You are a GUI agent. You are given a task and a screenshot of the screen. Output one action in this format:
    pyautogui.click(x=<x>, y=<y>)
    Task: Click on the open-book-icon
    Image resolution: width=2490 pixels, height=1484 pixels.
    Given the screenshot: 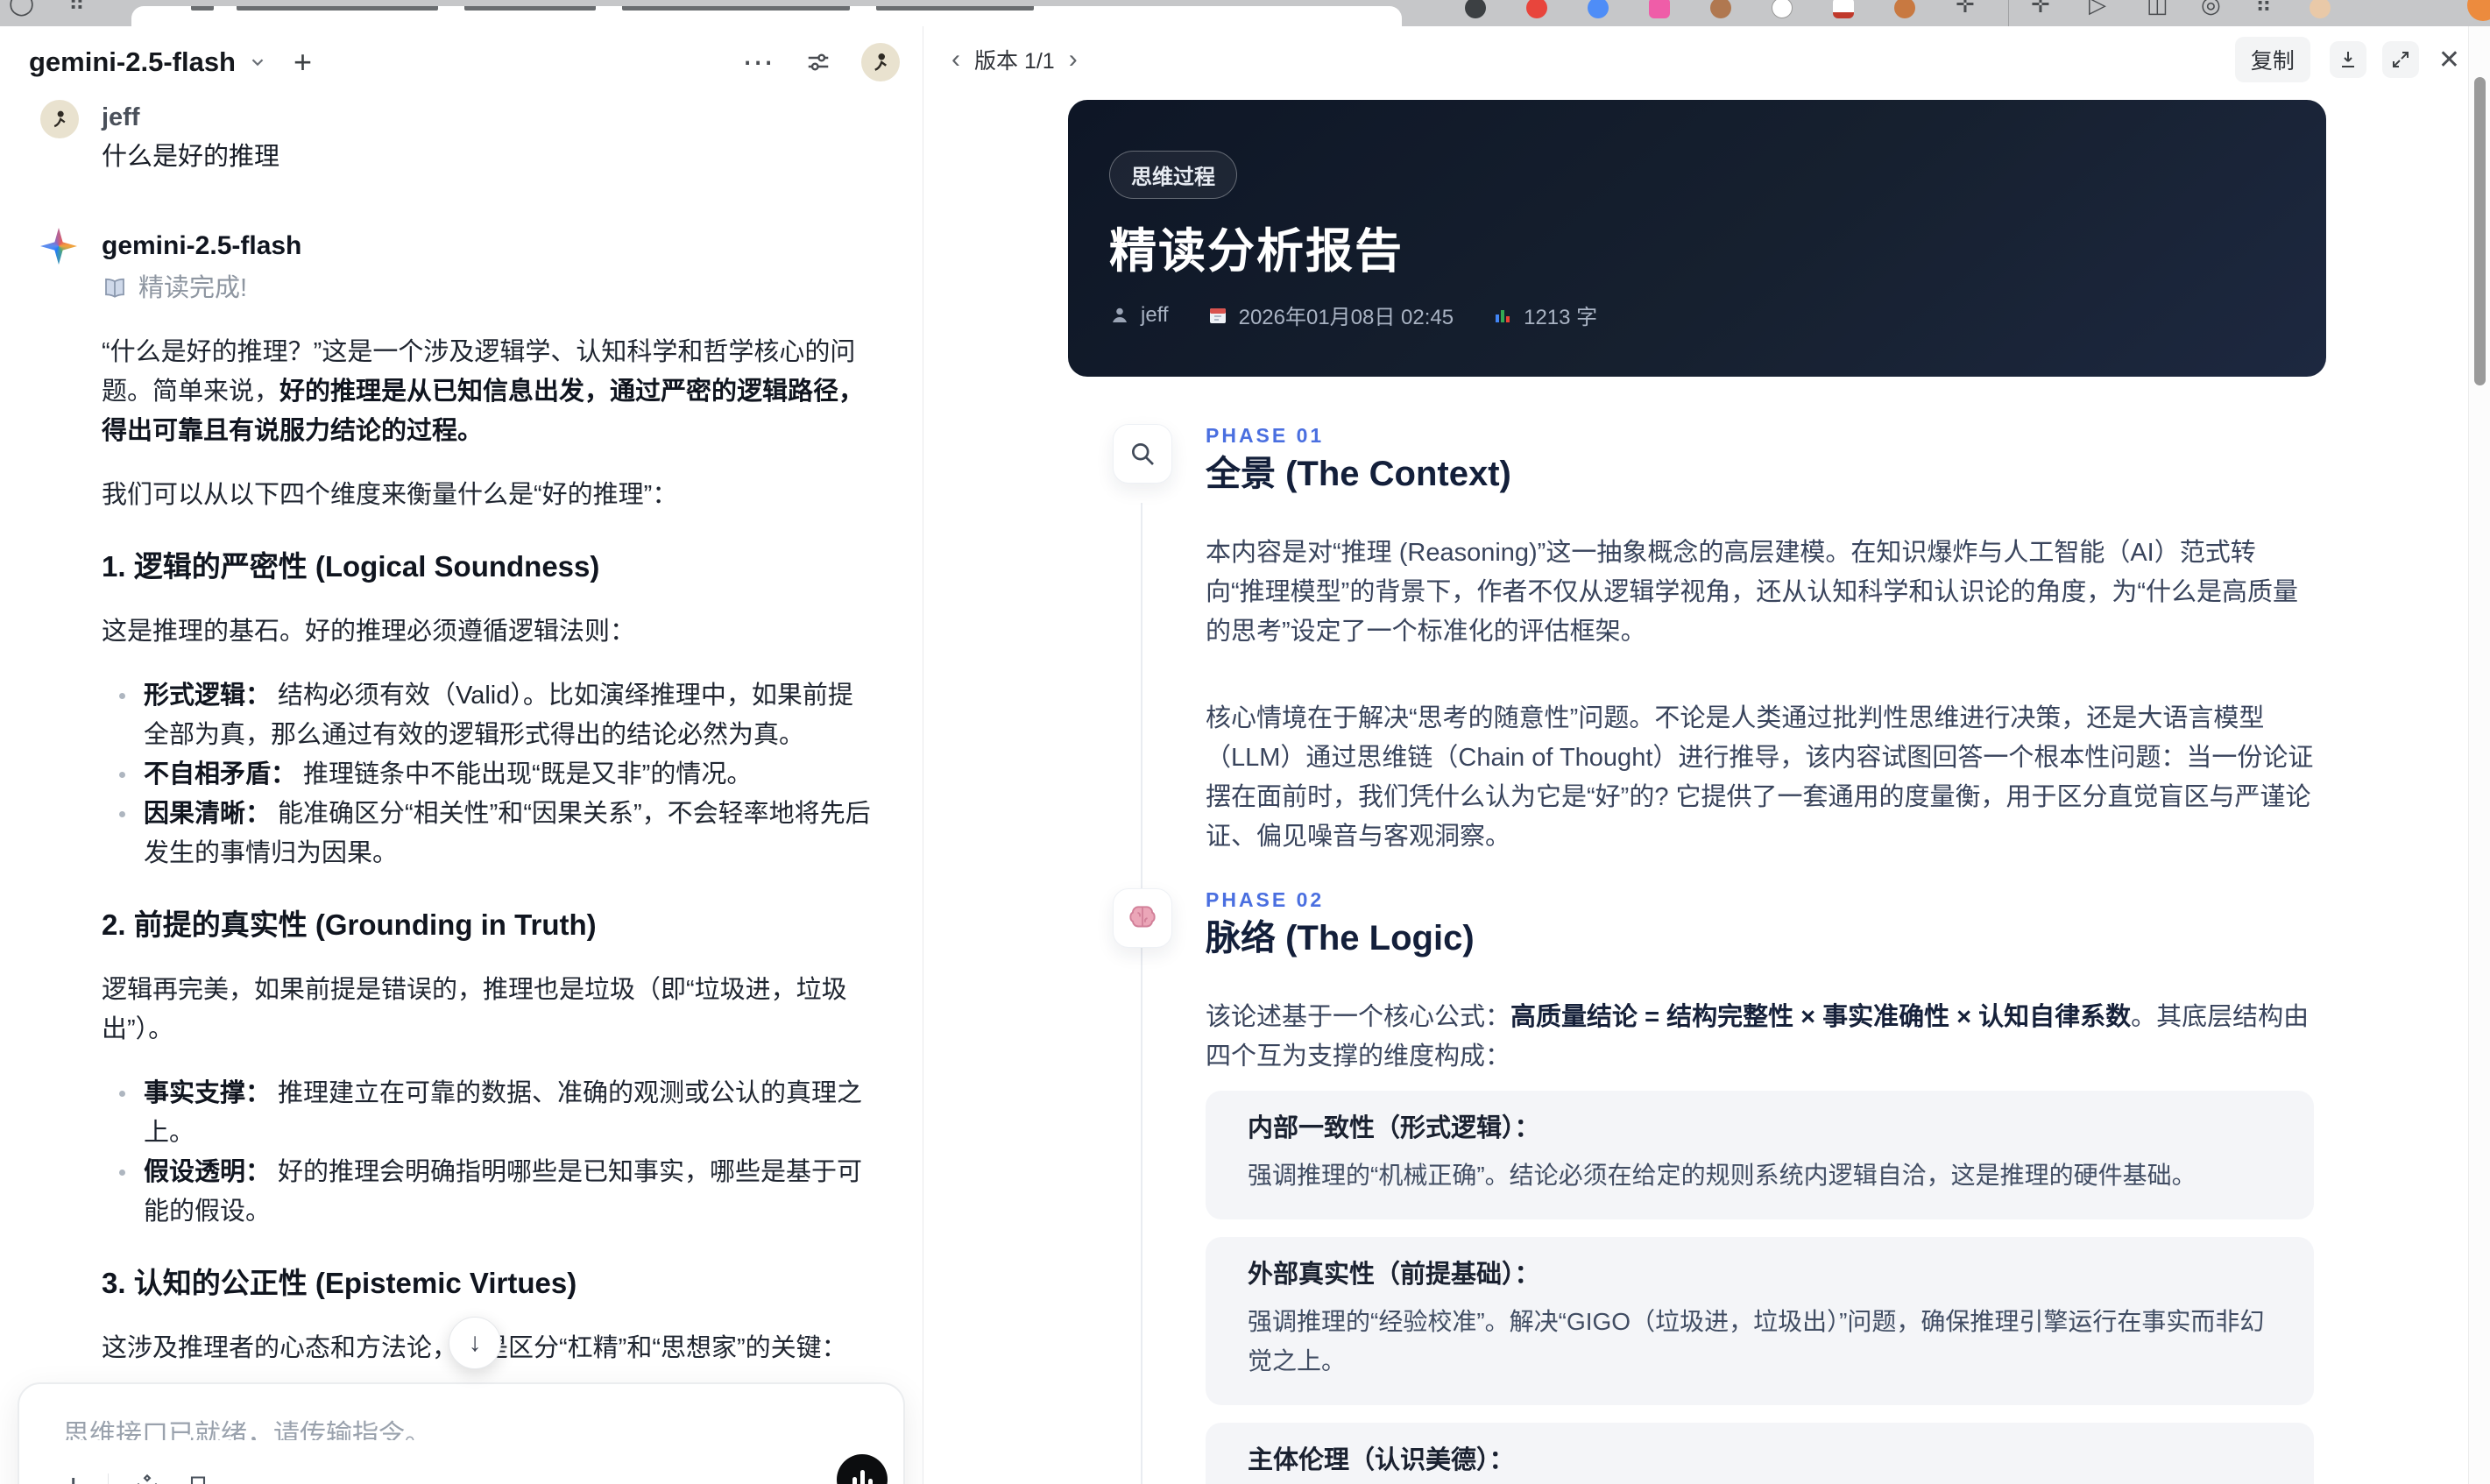 What is the action you would take?
    pyautogui.click(x=114, y=288)
    